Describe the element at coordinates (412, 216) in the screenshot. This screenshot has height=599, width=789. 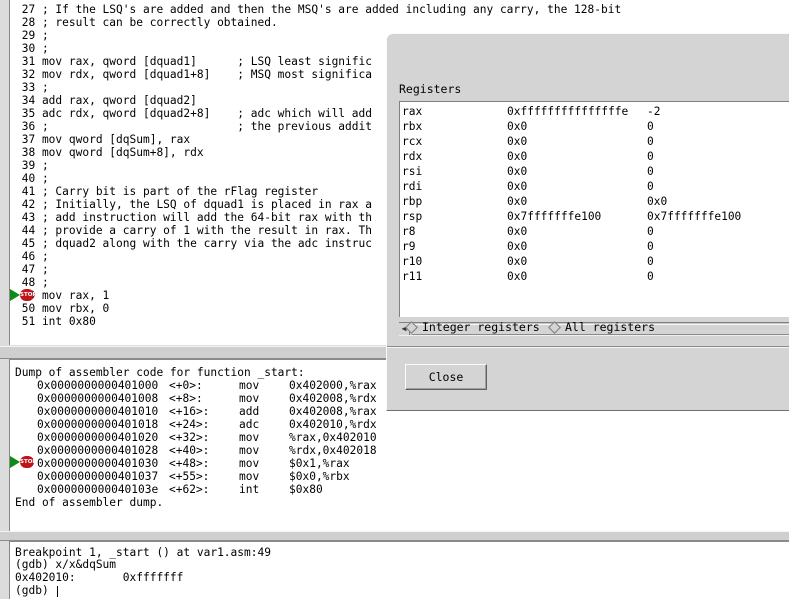
I see `register-name: rsp` at that location.